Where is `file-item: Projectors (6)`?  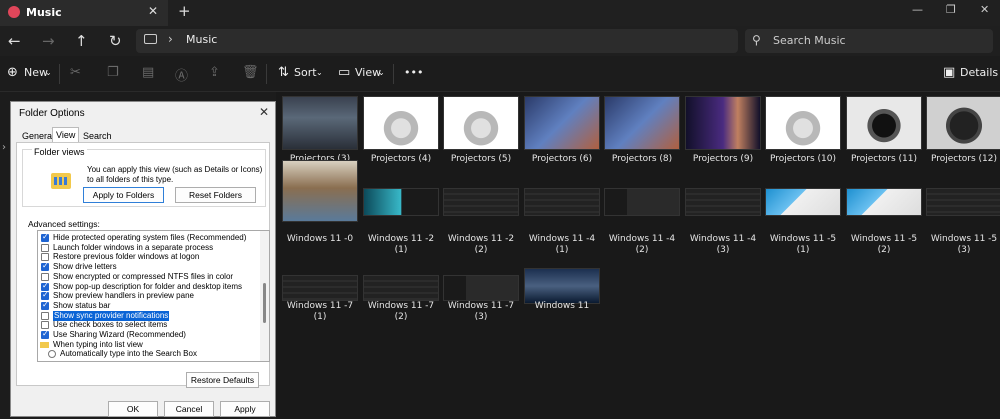
file-item: Projectors (6) is located at coordinates (562, 135).